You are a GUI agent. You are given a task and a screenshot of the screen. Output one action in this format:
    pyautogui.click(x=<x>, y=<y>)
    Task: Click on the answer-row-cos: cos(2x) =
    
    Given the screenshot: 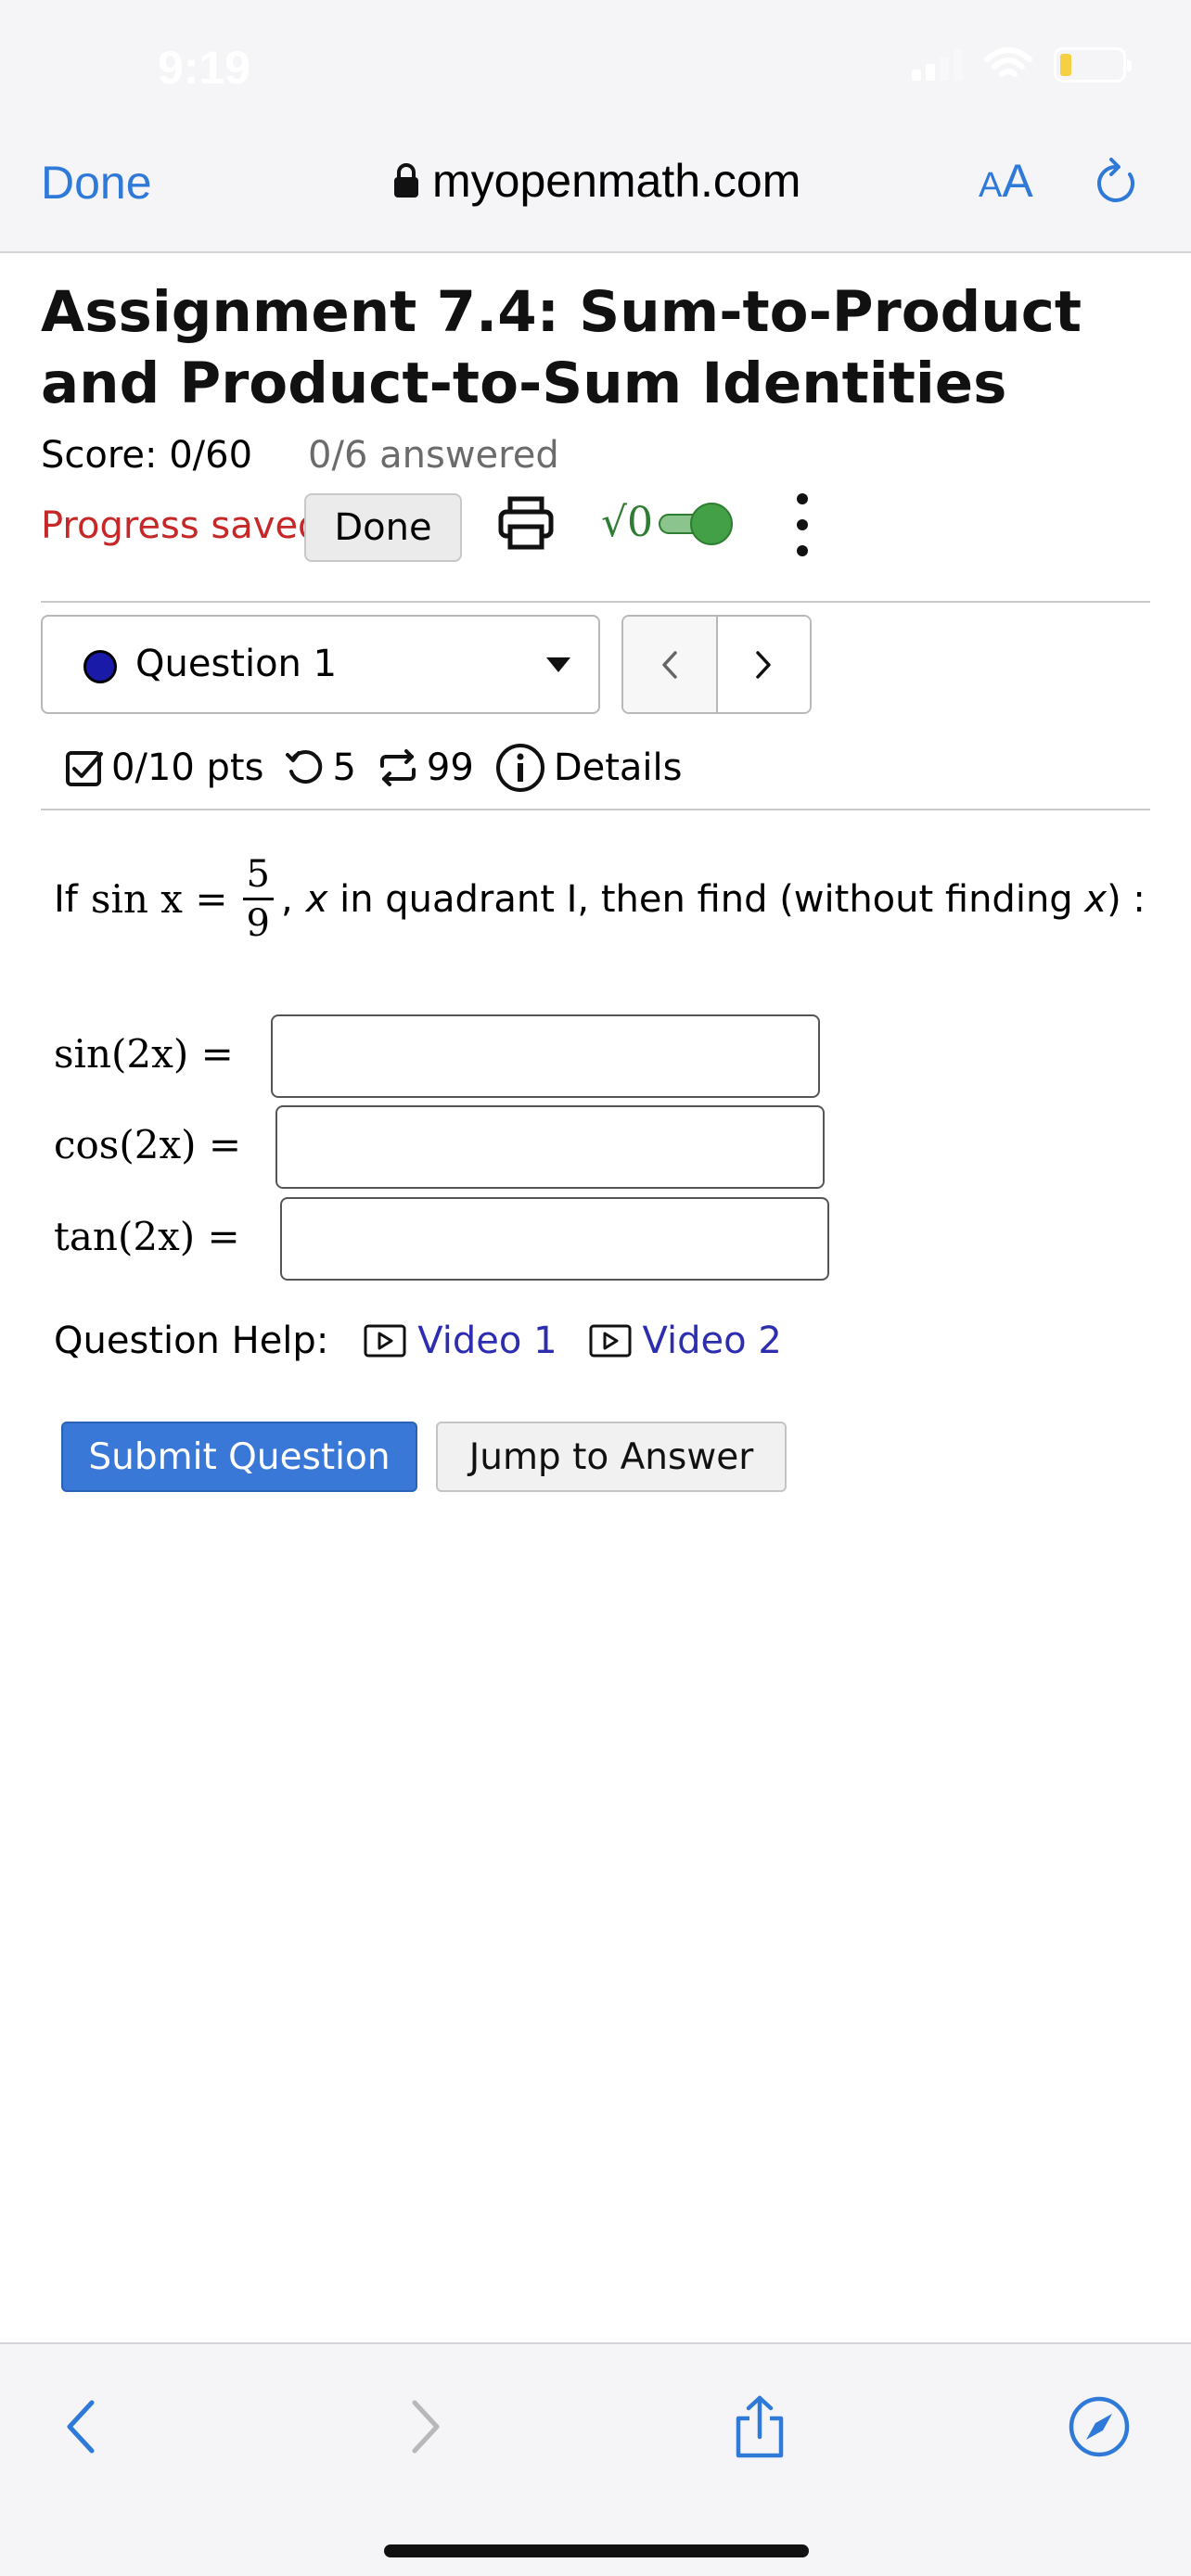 What is the action you would take?
    pyautogui.click(x=147, y=1144)
    